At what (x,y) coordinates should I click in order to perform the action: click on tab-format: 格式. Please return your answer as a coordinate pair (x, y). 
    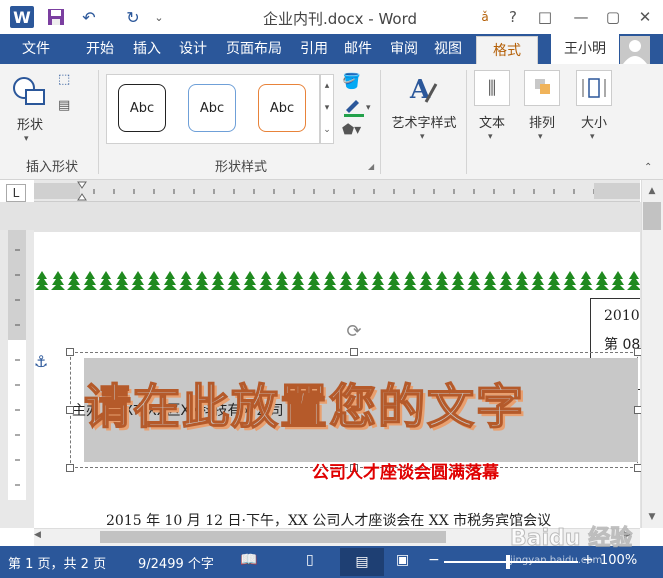
    Looking at the image, I should click on (507, 50).